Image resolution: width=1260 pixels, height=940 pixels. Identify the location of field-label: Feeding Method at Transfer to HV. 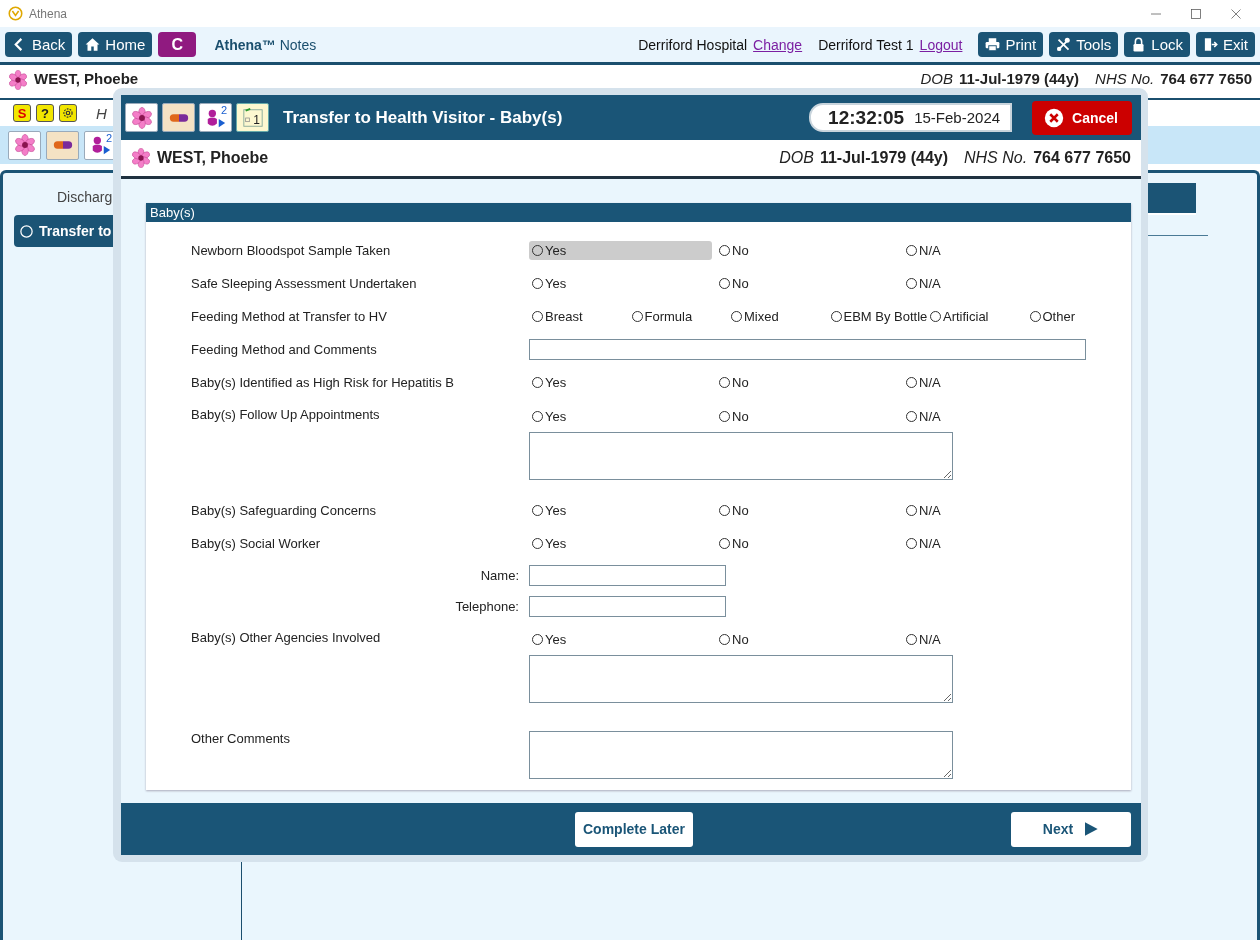
(289, 316).